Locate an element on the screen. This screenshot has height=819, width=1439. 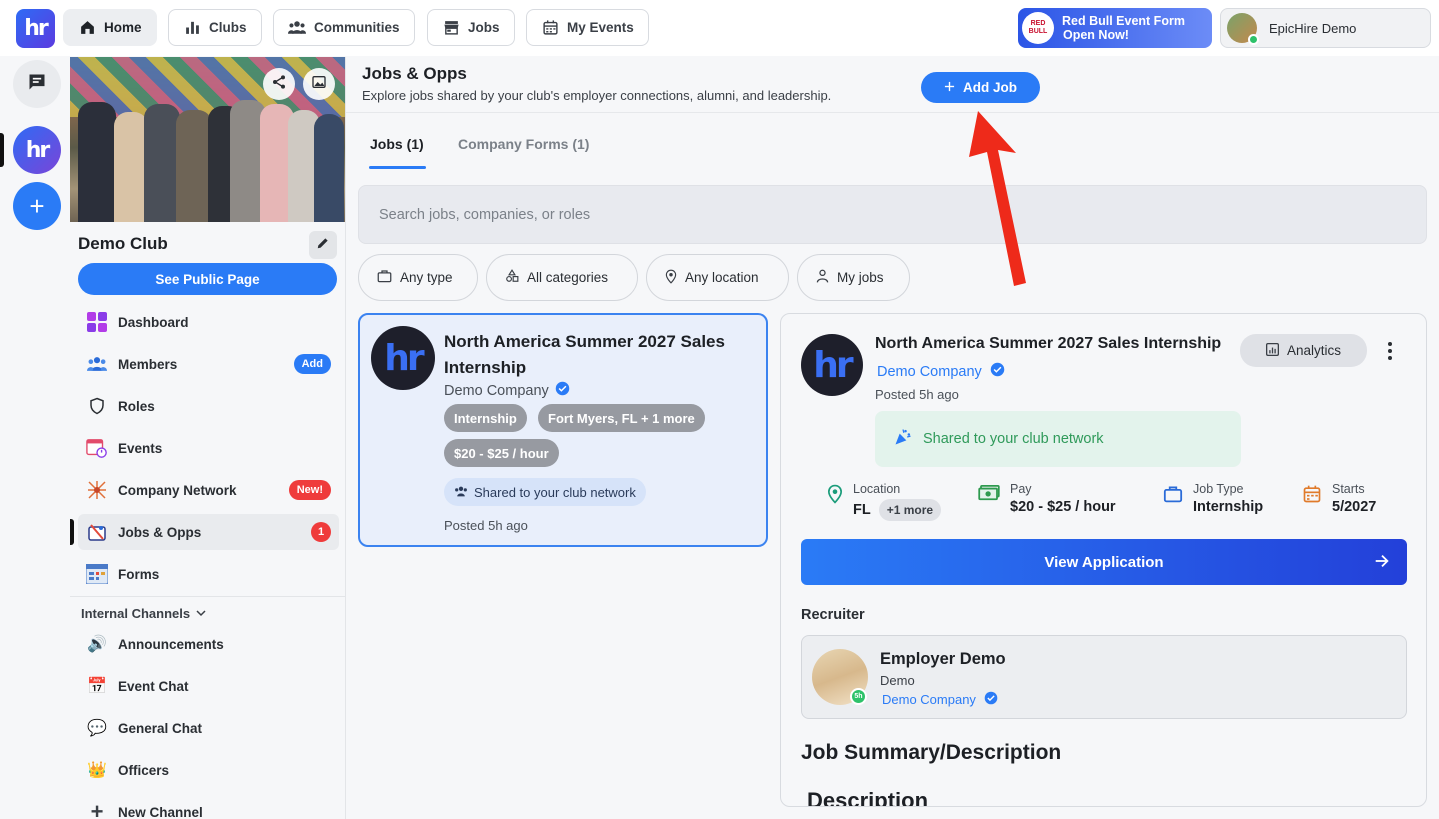
image-icon is located at coordinates (319, 84).